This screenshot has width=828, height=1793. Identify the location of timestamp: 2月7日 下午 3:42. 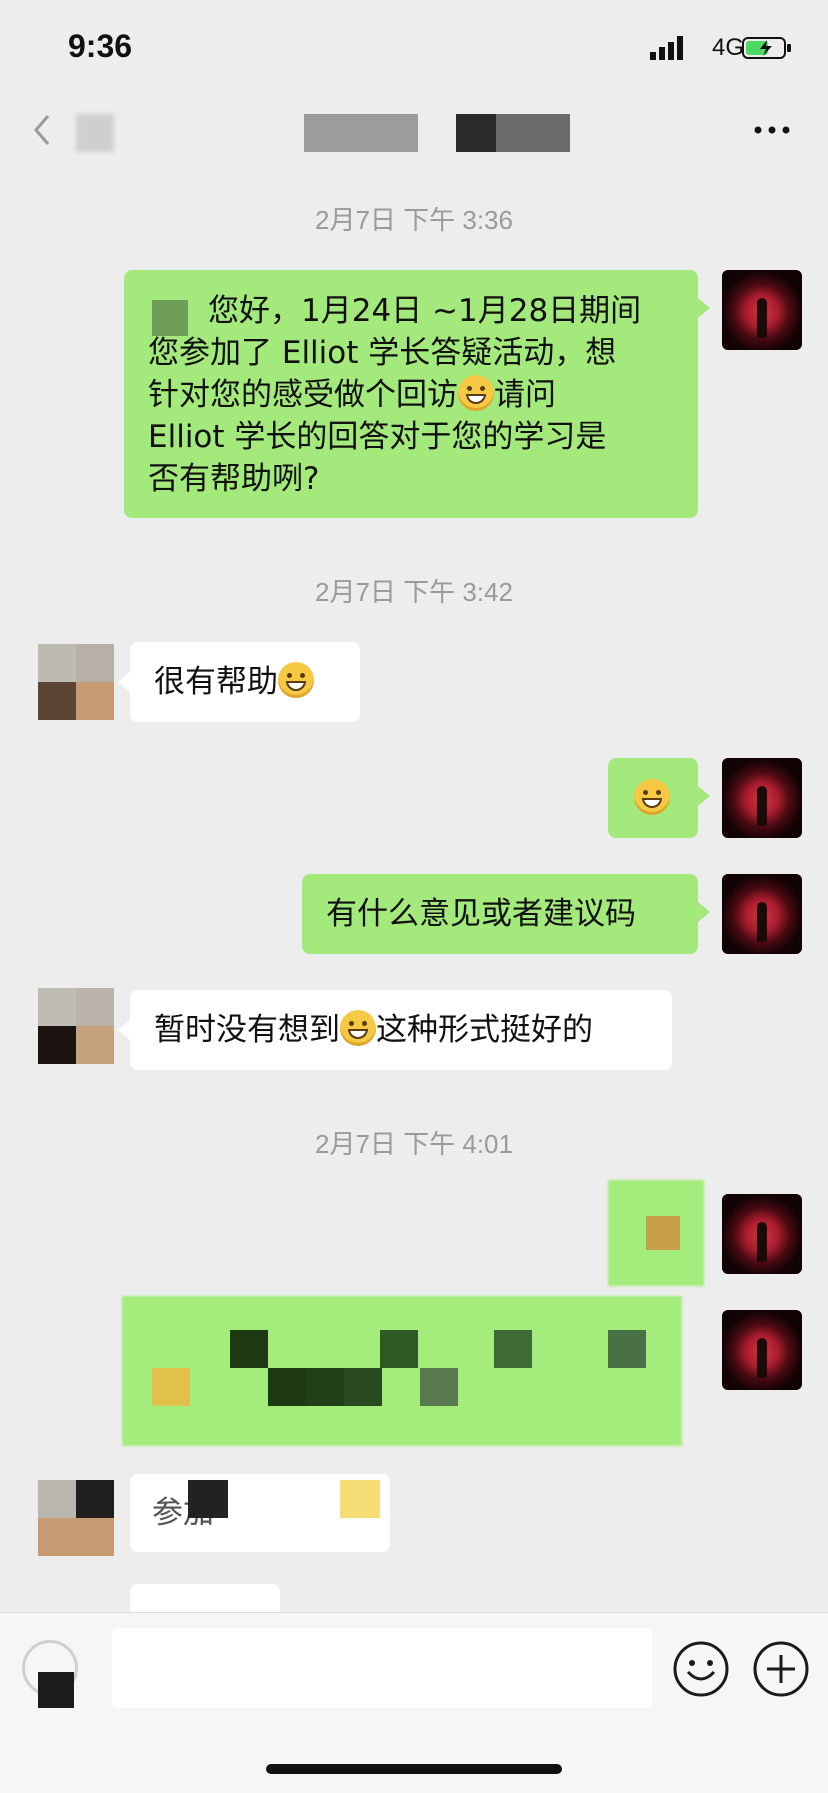
(414, 592).